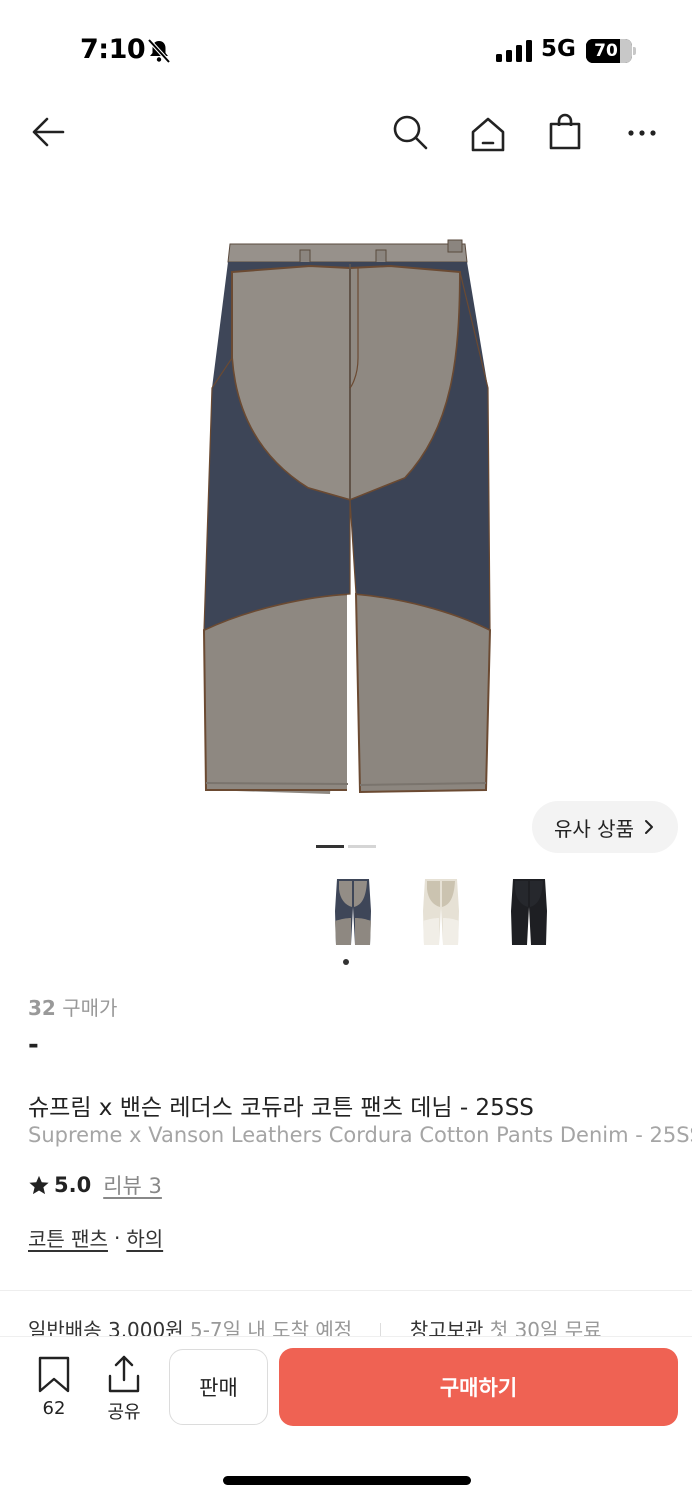 This screenshot has height=1500, width=692. I want to click on pants-black-icon, so click(529, 912).